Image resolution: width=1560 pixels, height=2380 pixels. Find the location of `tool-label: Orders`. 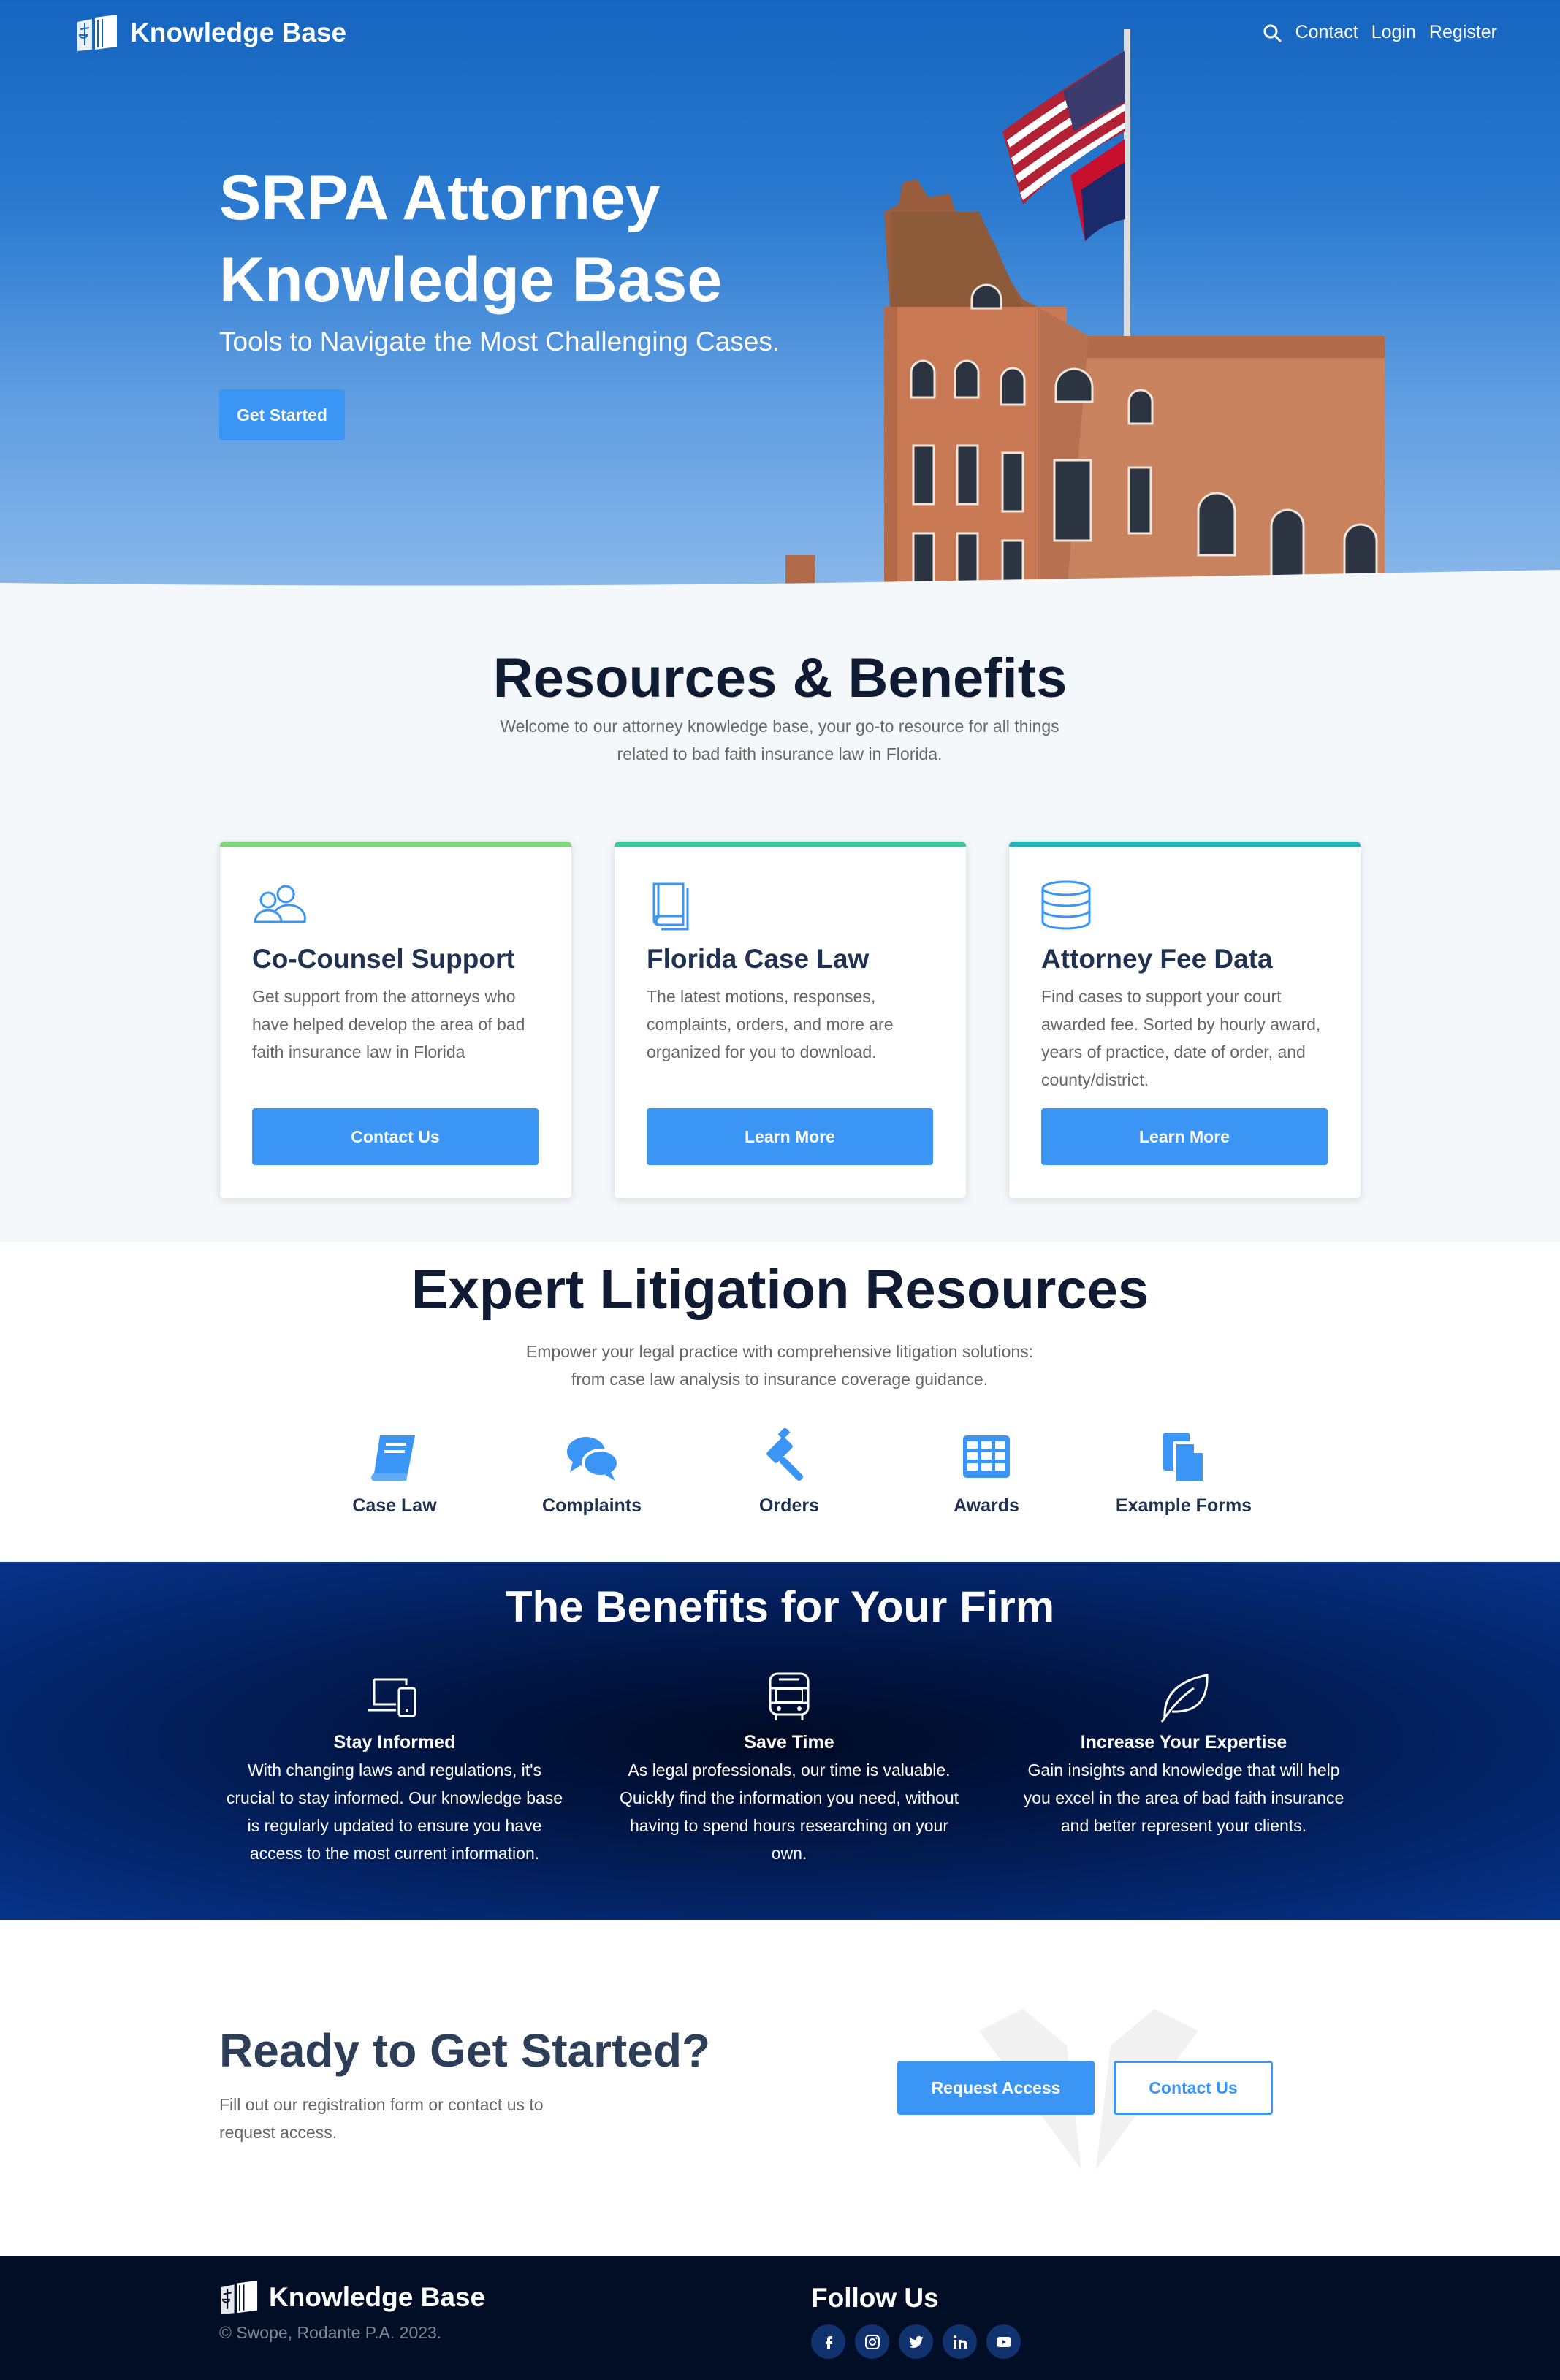

tool-label: Orders is located at coordinates (789, 1505).